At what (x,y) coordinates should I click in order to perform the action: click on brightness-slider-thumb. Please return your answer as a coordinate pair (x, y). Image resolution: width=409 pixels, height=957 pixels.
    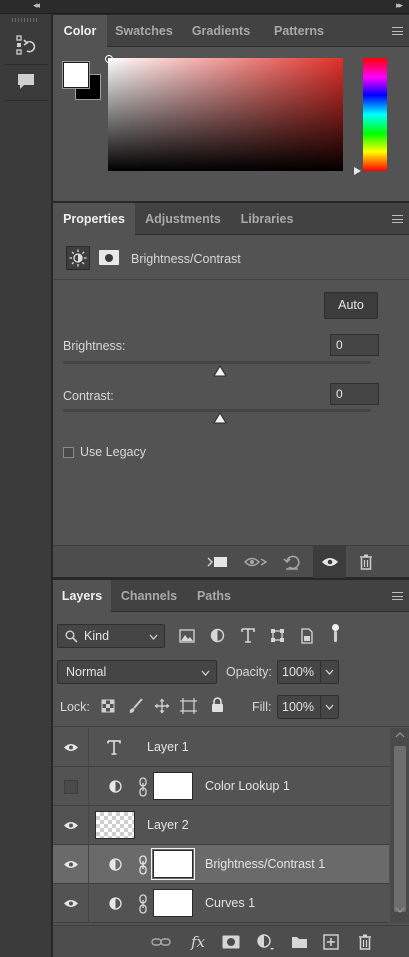
    Looking at the image, I should click on (220, 371).